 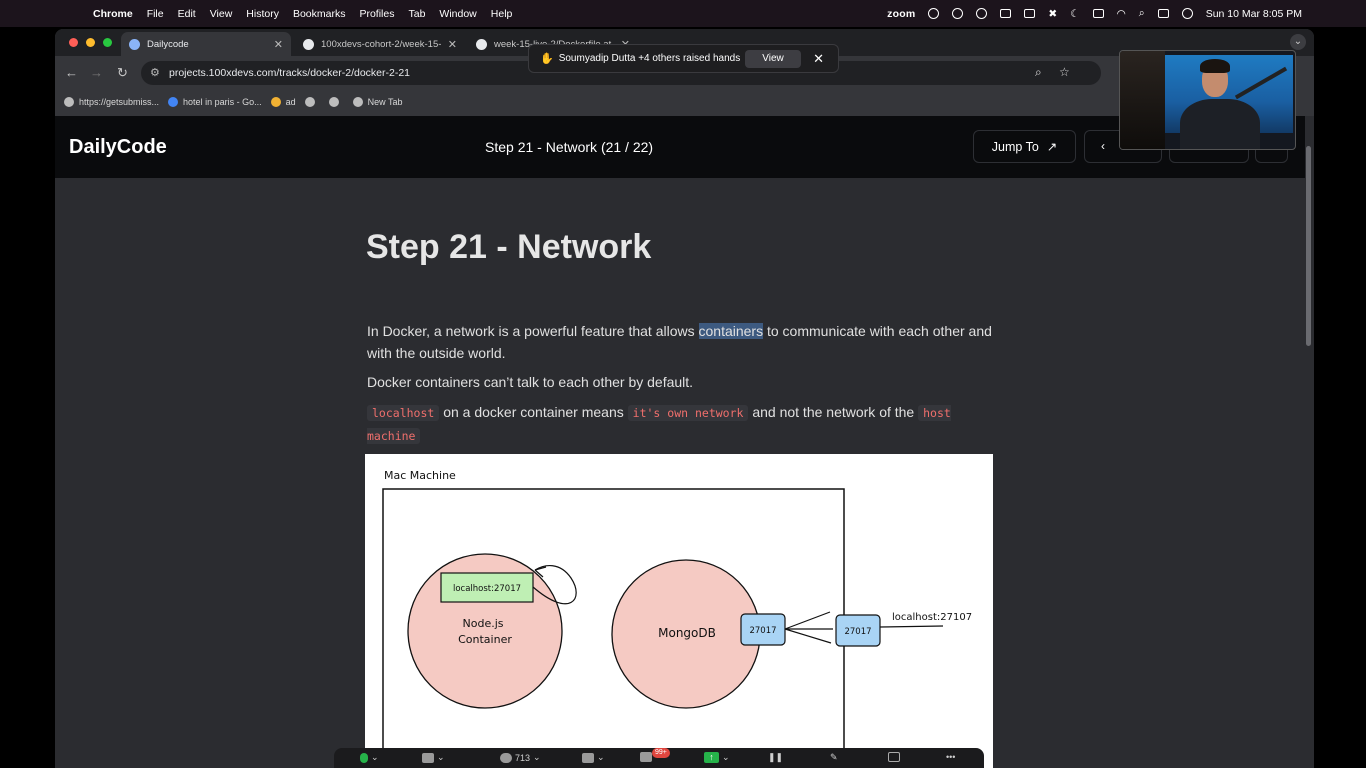 What do you see at coordinates (1074, 14) in the screenshot?
I see `moon-icon: ☾` at bounding box center [1074, 14].